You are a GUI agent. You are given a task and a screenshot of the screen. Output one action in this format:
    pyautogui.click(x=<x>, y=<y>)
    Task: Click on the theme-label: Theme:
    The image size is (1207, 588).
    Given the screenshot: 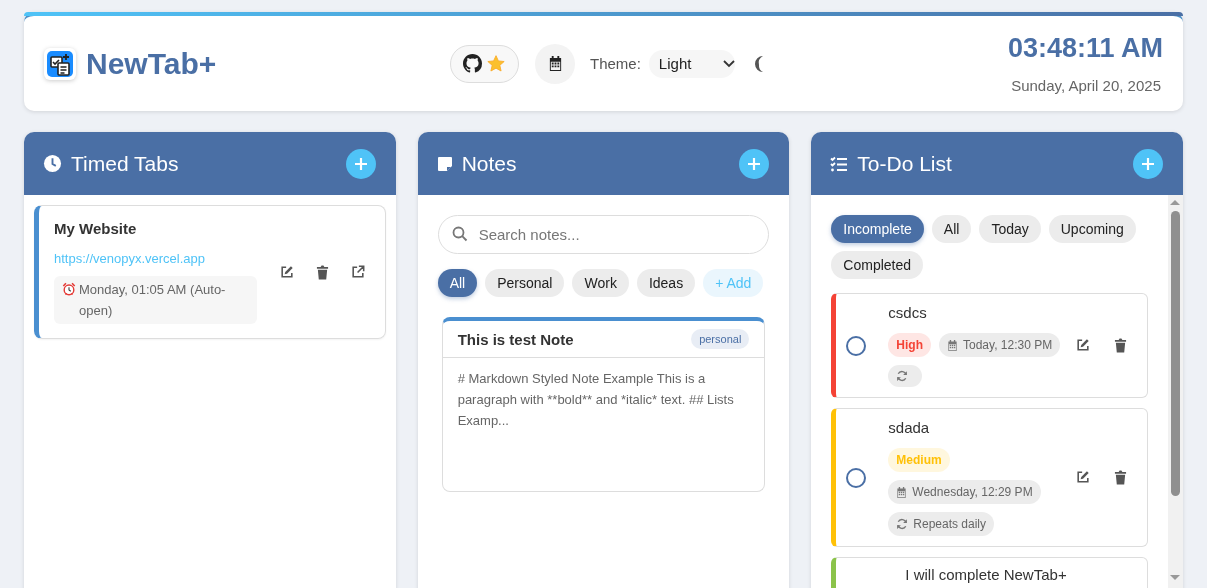 What is the action you would take?
    pyautogui.click(x=615, y=63)
    